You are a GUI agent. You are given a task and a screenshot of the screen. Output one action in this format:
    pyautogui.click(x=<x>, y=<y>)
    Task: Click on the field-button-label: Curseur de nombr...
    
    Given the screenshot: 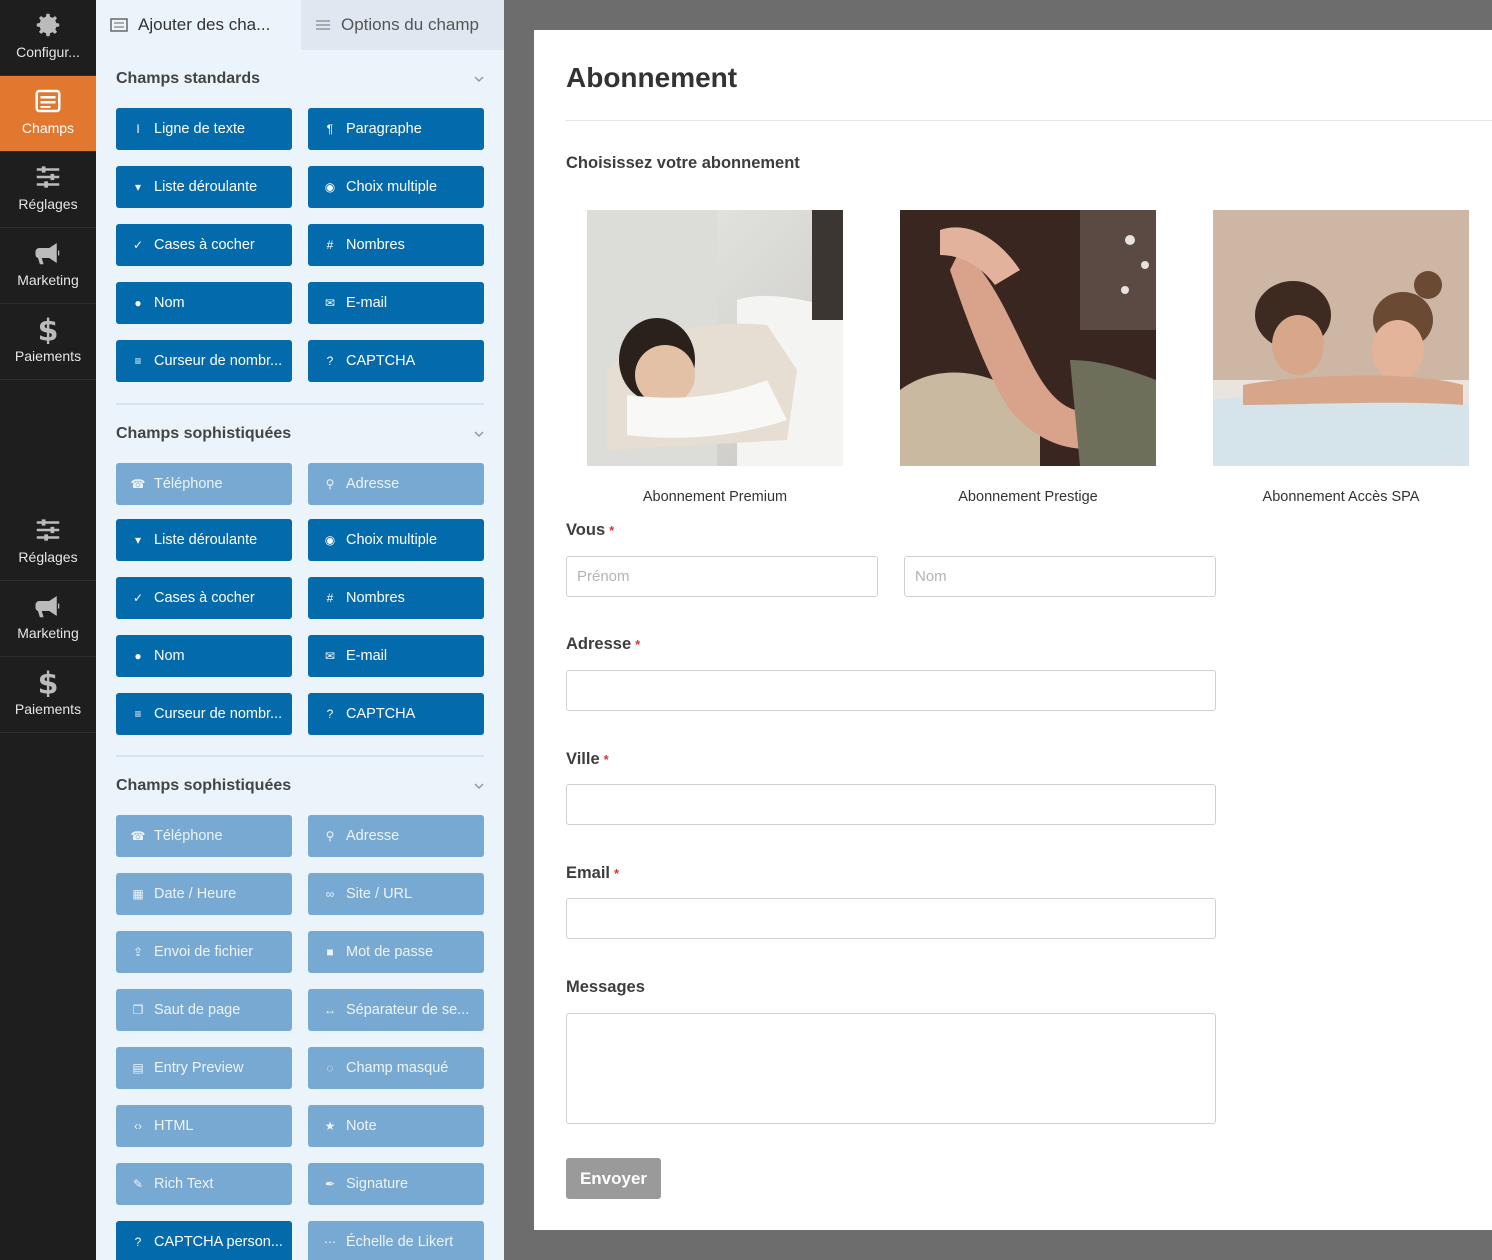 What is the action you would take?
    pyautogui.click(x=218, y=361)
    